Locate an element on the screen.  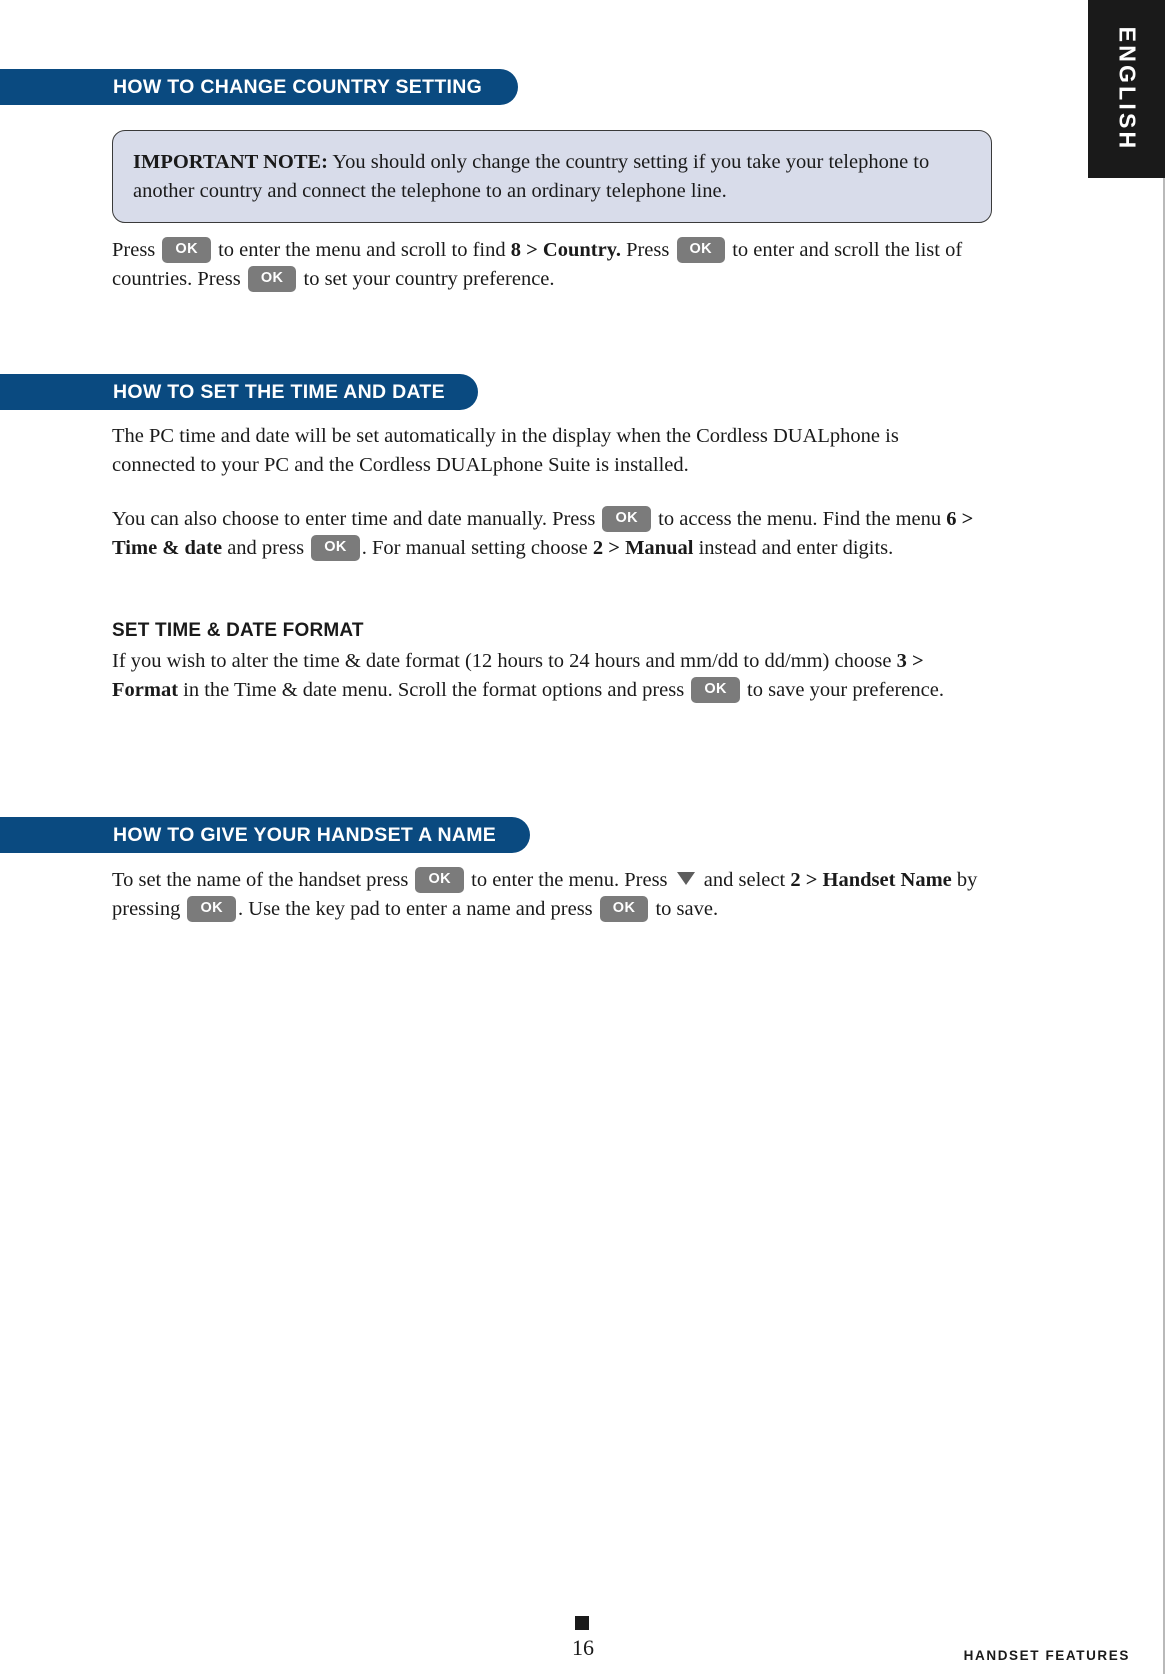
menu-path-country: 8 > Country. is located at coordinates (565, 250).